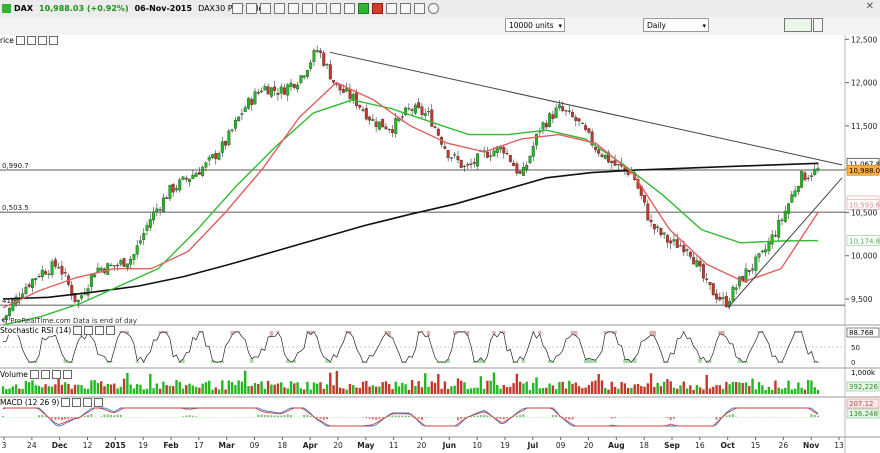  I want to click on x-tick-label: 24, so click(32, 445).